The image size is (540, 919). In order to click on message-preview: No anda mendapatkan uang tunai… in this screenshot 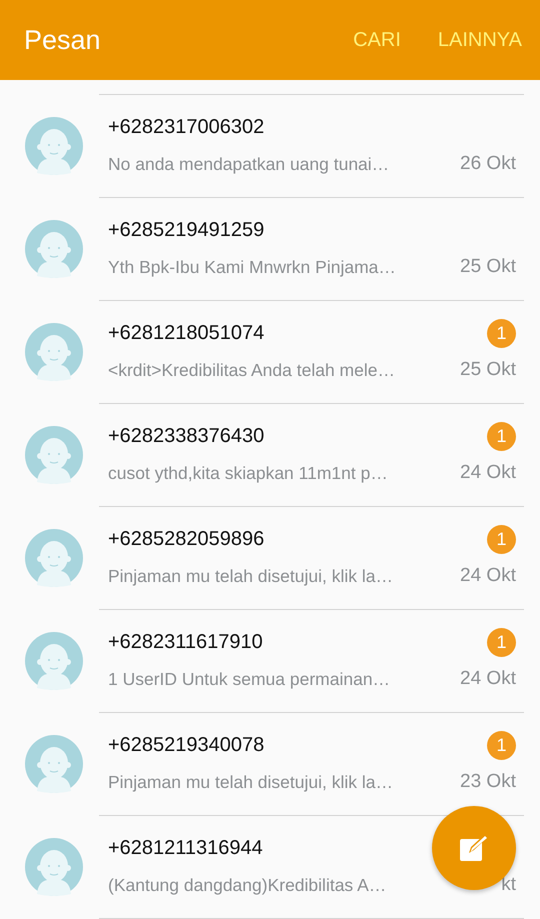, I will do `click(249, 164)`.